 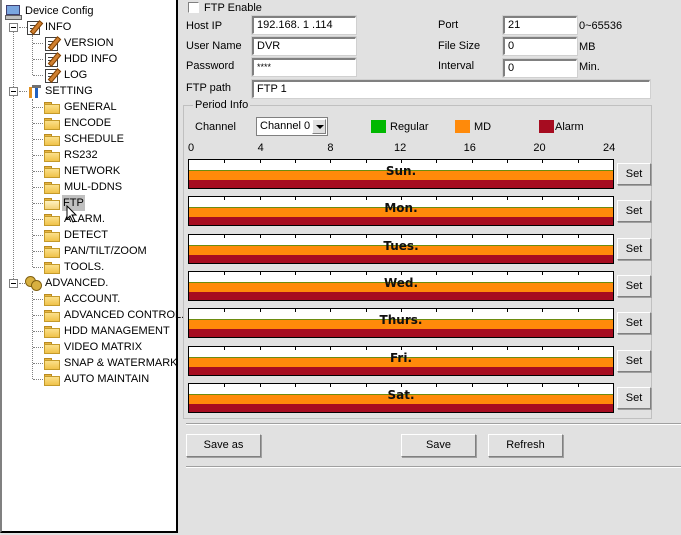 I want to click on password-input: ****, so click(x=304, y=67).